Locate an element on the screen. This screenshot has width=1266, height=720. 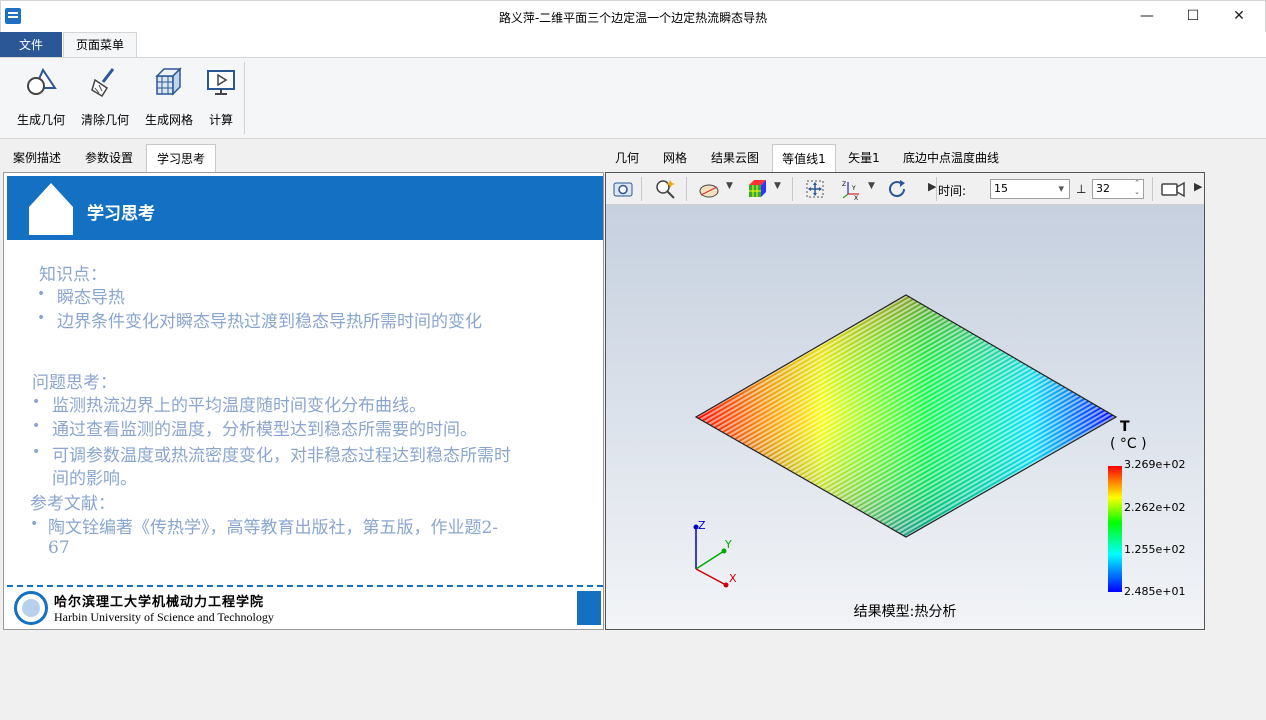
svg-text: X is located at coordinates (856, 197).